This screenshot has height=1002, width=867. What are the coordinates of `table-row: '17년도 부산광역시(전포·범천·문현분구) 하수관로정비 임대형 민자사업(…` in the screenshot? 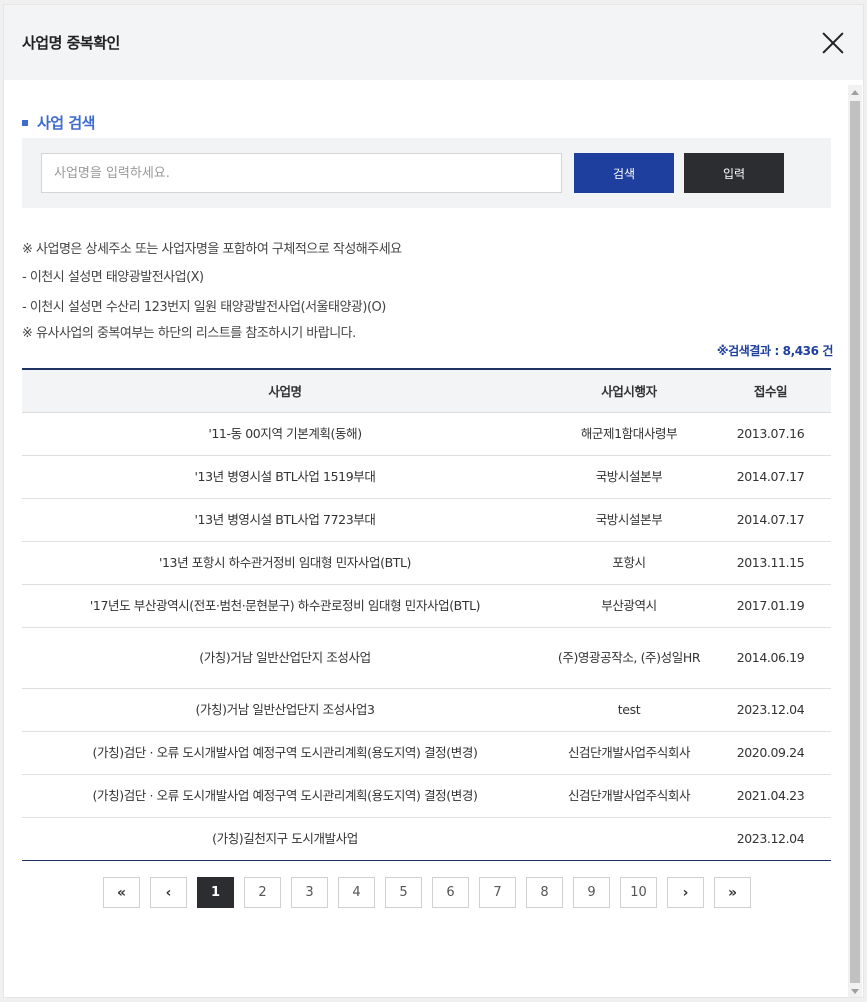 It's located at (426, 606).